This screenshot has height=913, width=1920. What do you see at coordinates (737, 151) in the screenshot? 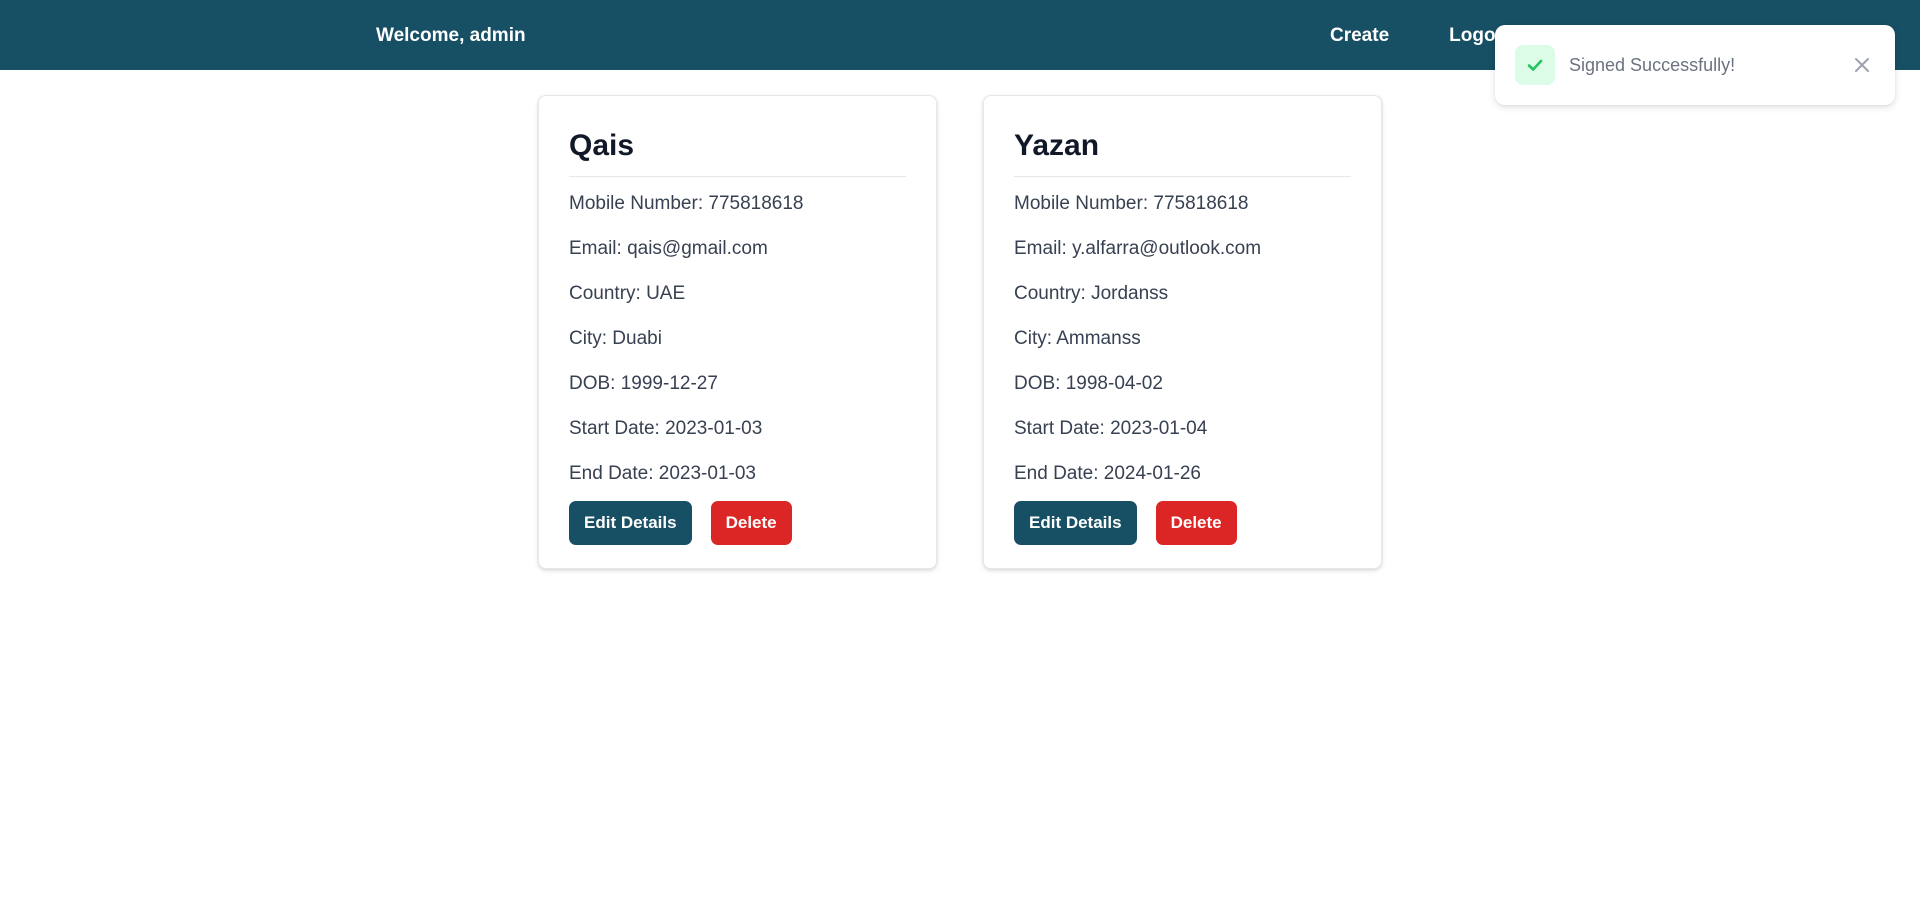
I see `user-name: Qais` at bounding box center [737, 151].